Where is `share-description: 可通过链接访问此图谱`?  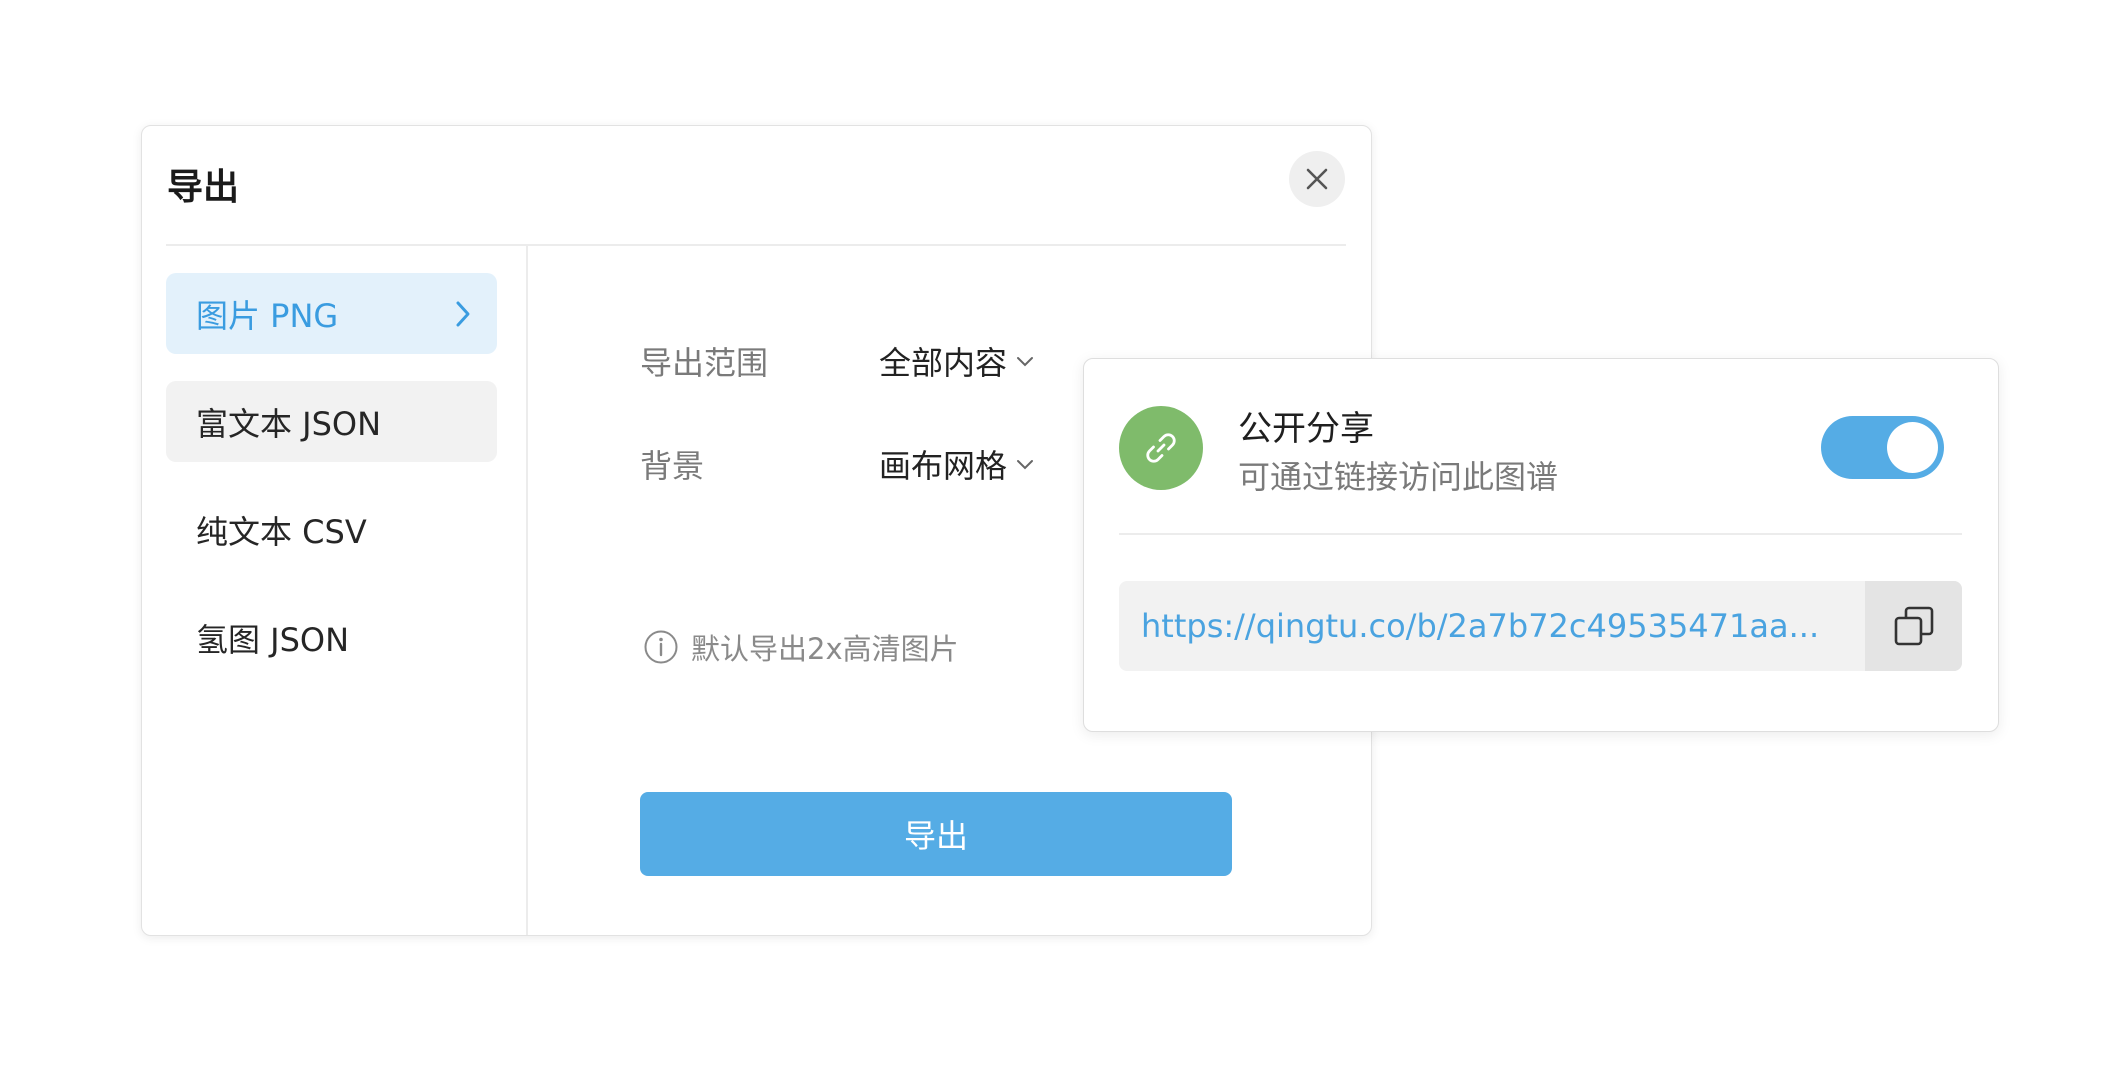
share-description: 可通过链接访问此图谱 is located at coordinates (1398, 477).